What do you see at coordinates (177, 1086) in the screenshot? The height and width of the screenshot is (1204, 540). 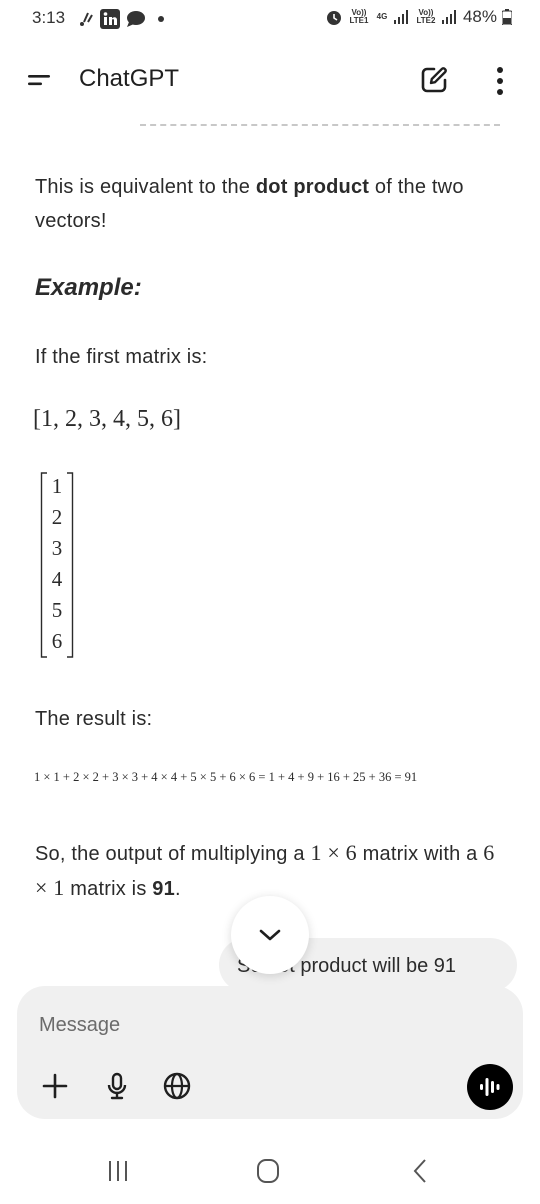 I see `globe-icon` at bounding box center [177, 1086].